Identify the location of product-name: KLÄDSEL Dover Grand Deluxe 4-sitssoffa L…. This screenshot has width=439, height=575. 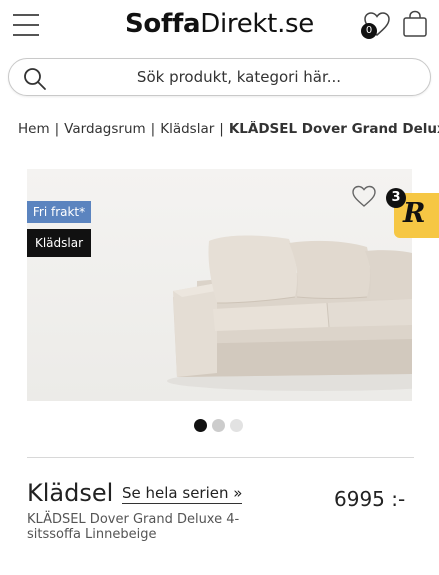
(133, 527).